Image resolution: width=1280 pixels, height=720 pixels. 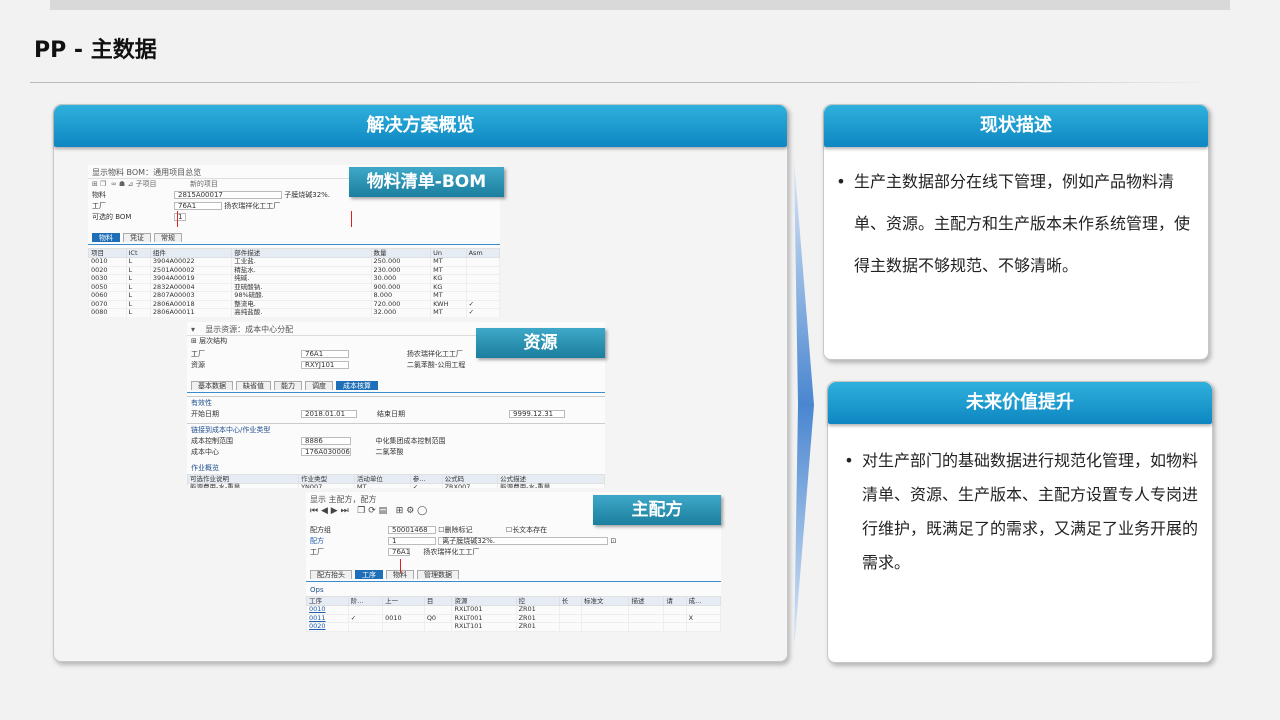 What do you see at coordinates (294, 262) in the screenshot?
I see `table-row: 0010 L 3904A00022 工业盐. 250.000 MT` at bounding box center [294, 262].